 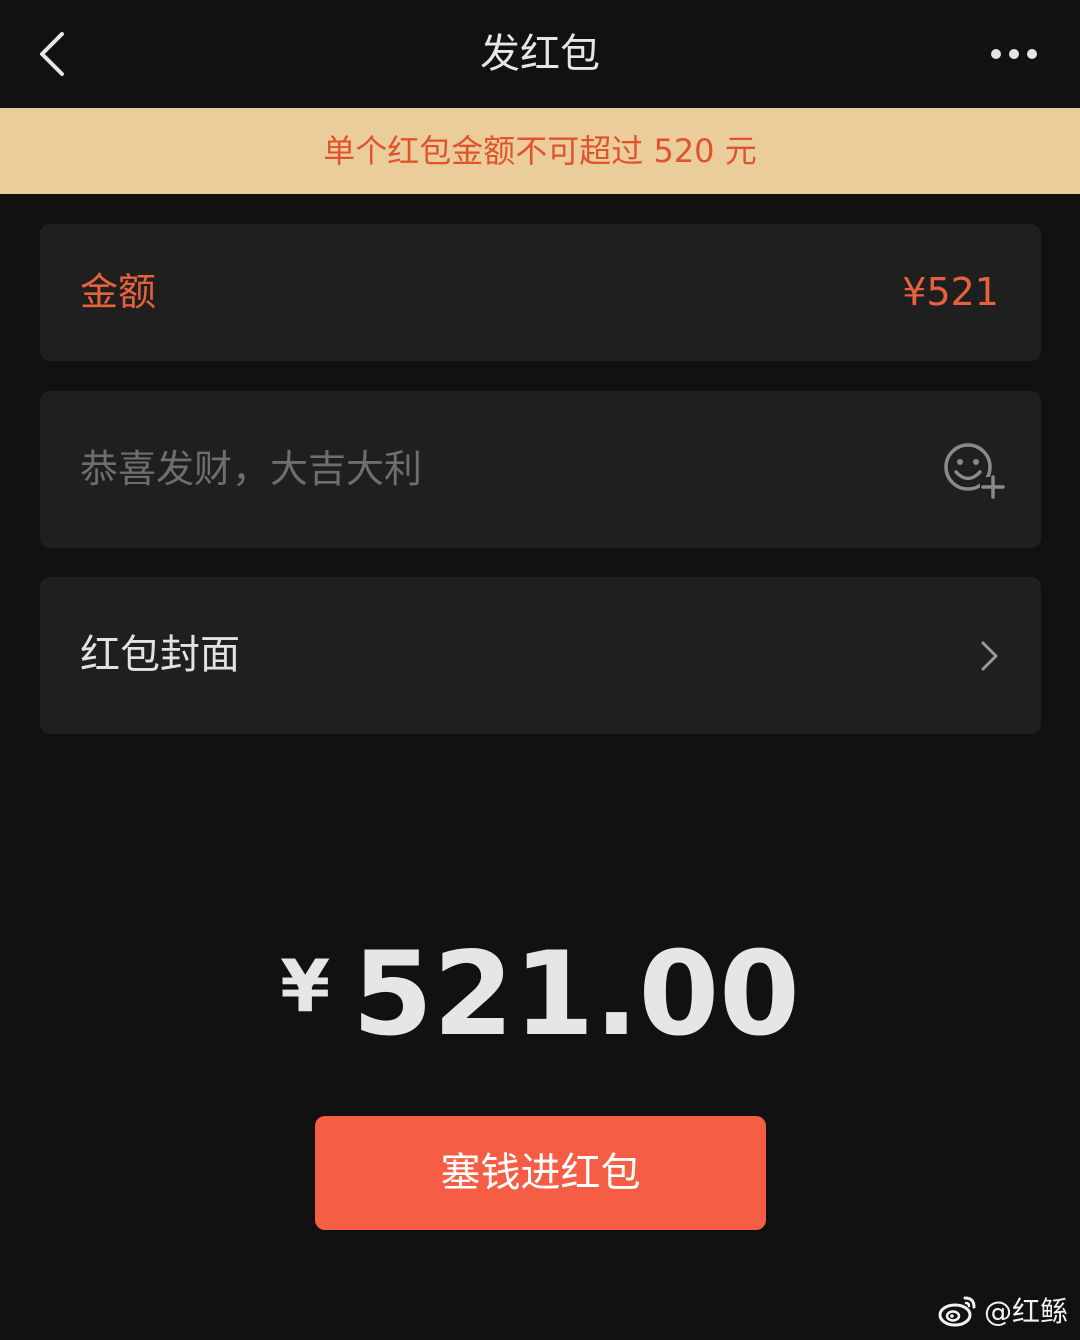 What do you see at coordinates (540, 1173) in the screenshot?
I see `send-red-packet-button: 塞钱进红包` at bounding box center [540, 1173].